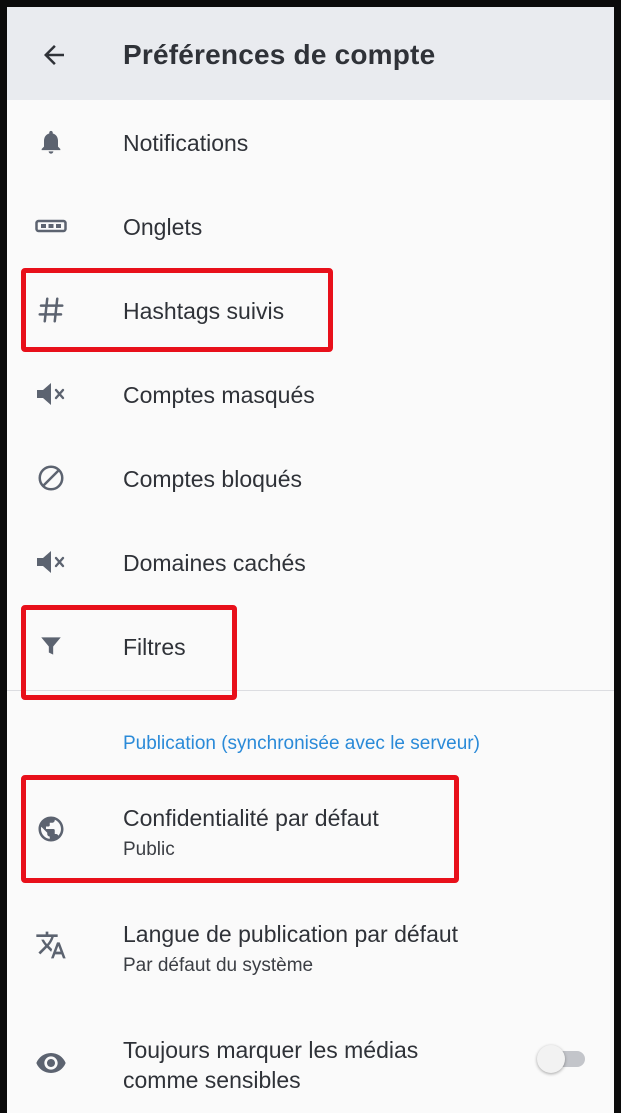 The height and width of the screenshot is (1113, 621). I want to click on menu-item-tabs: Onglets, so click(310, 226).